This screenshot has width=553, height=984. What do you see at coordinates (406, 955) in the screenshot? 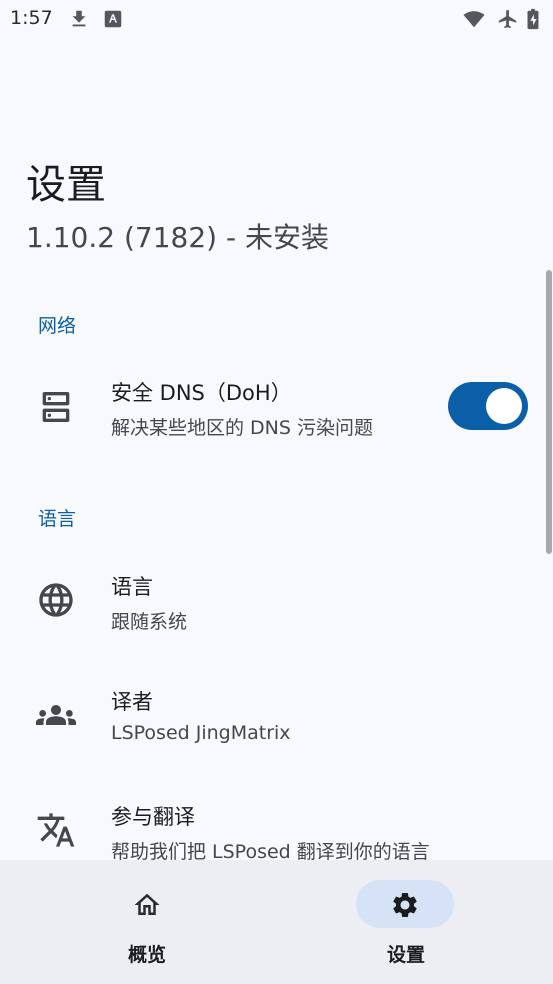
I see `nav-label-settings: 设置` at bounding box center [406, 955].